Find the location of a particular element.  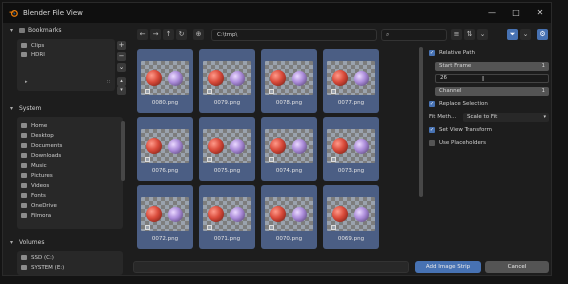

system-item-downloads: Downloads is located at coordinates (41, 156).